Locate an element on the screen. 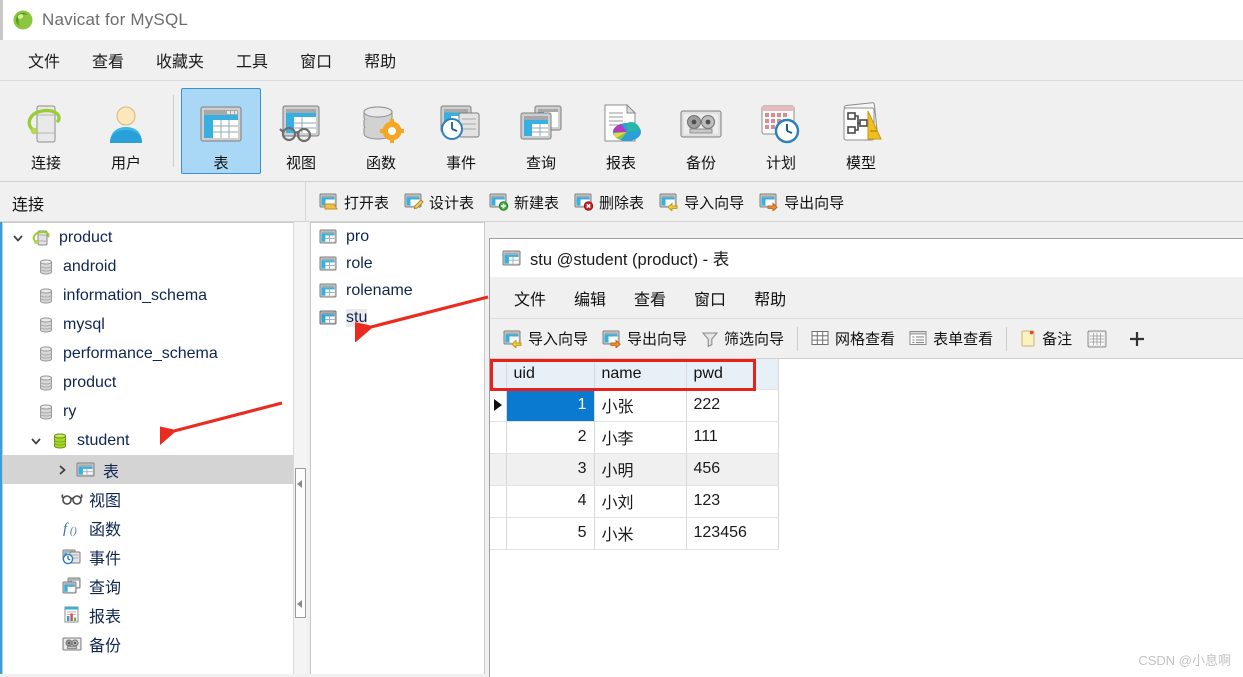  toolbar-button-schedule: 计划 is located at coordinates (781, 131).